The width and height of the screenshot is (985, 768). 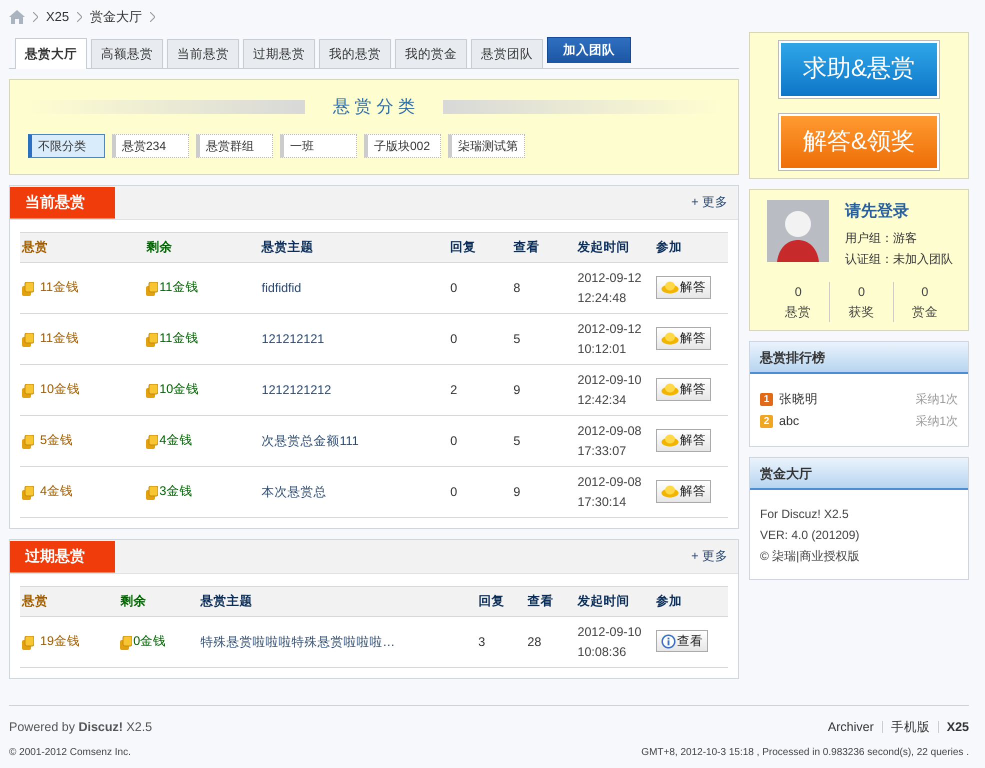 What do you see at coordinates (402, 146) in the screenshot?
I see `category-chip: 子版块002` at bounding box center [402, 146].